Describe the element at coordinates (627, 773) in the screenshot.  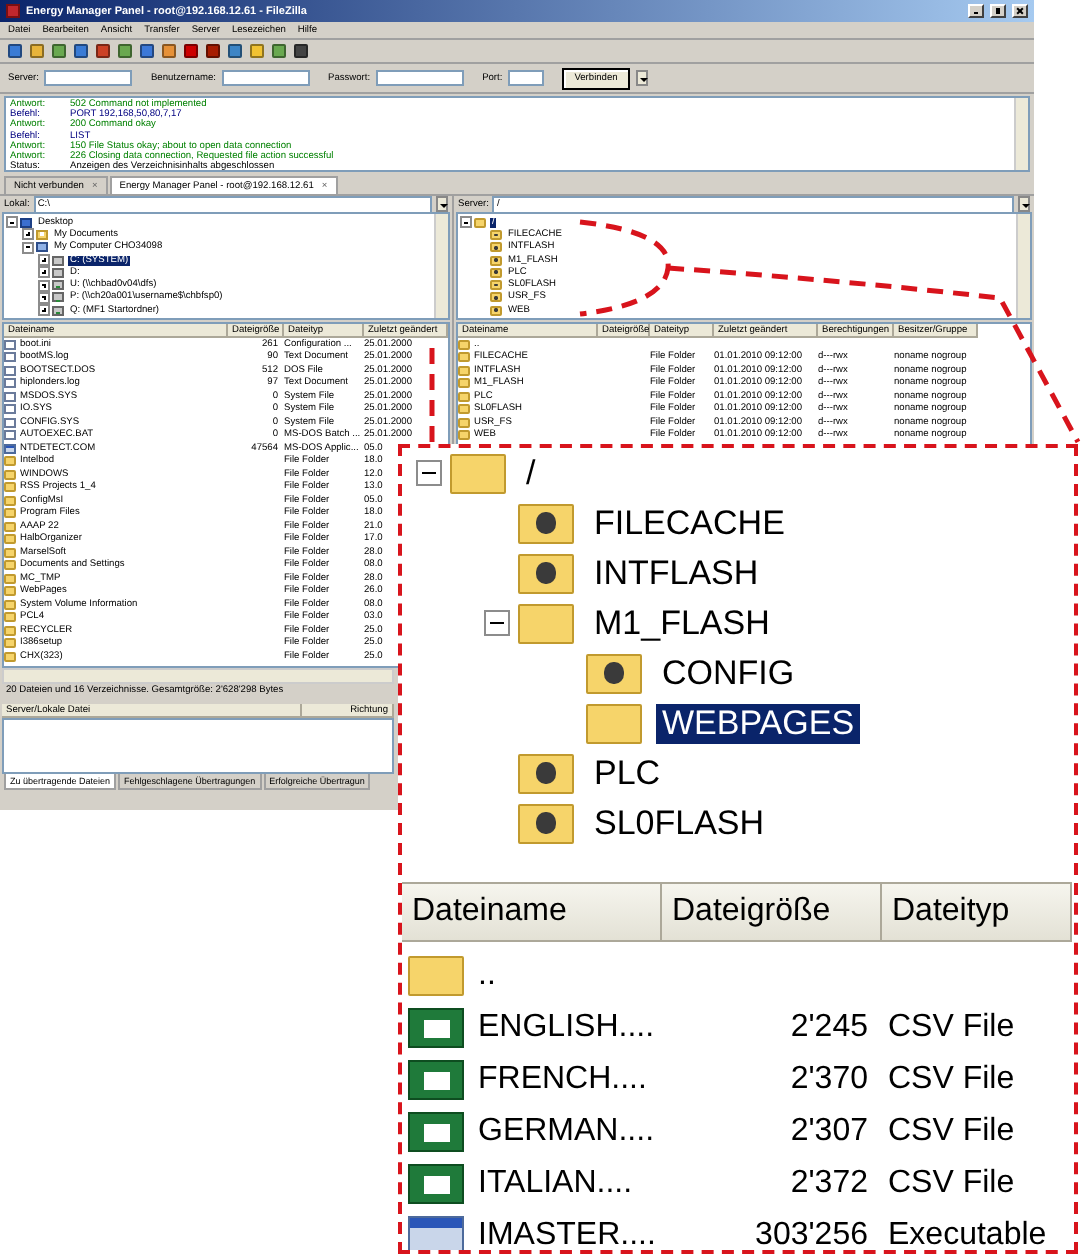
I see `tree-item: PLC` at that location.